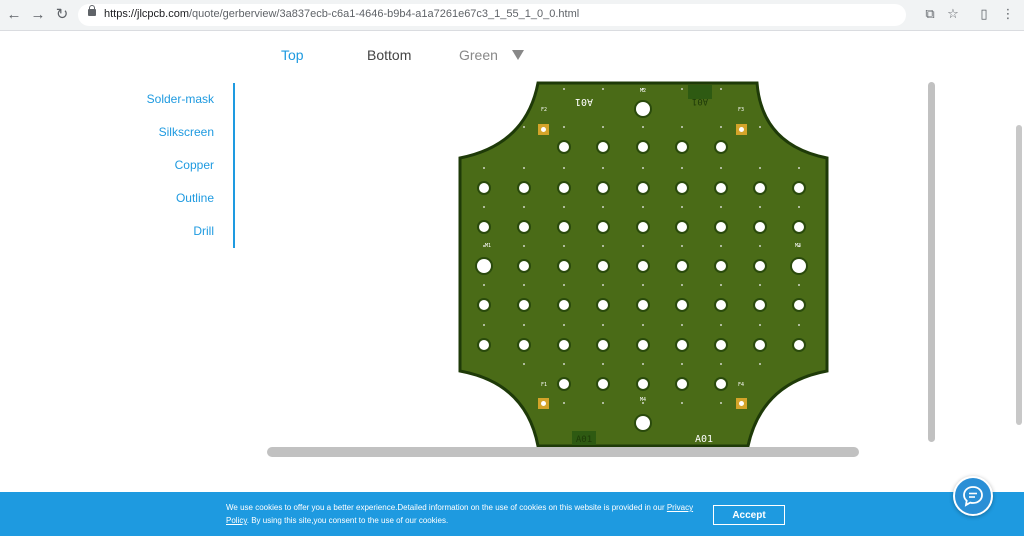 The image size is (1024, 536). I want to click on star-icon: ☆, so click(953, 14).